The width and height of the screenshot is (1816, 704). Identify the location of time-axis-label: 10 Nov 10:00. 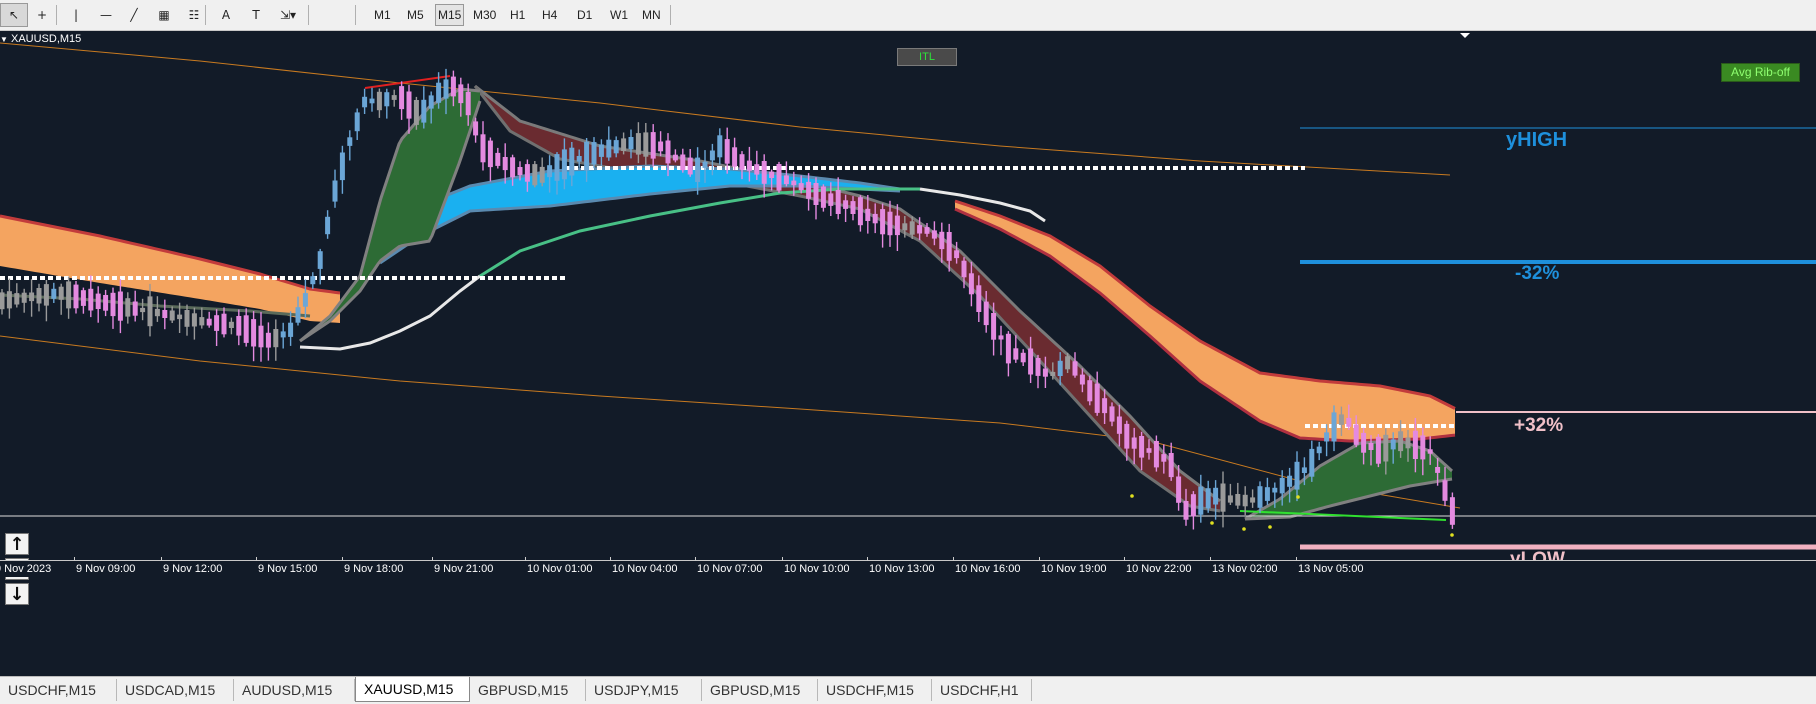
(817, 569).